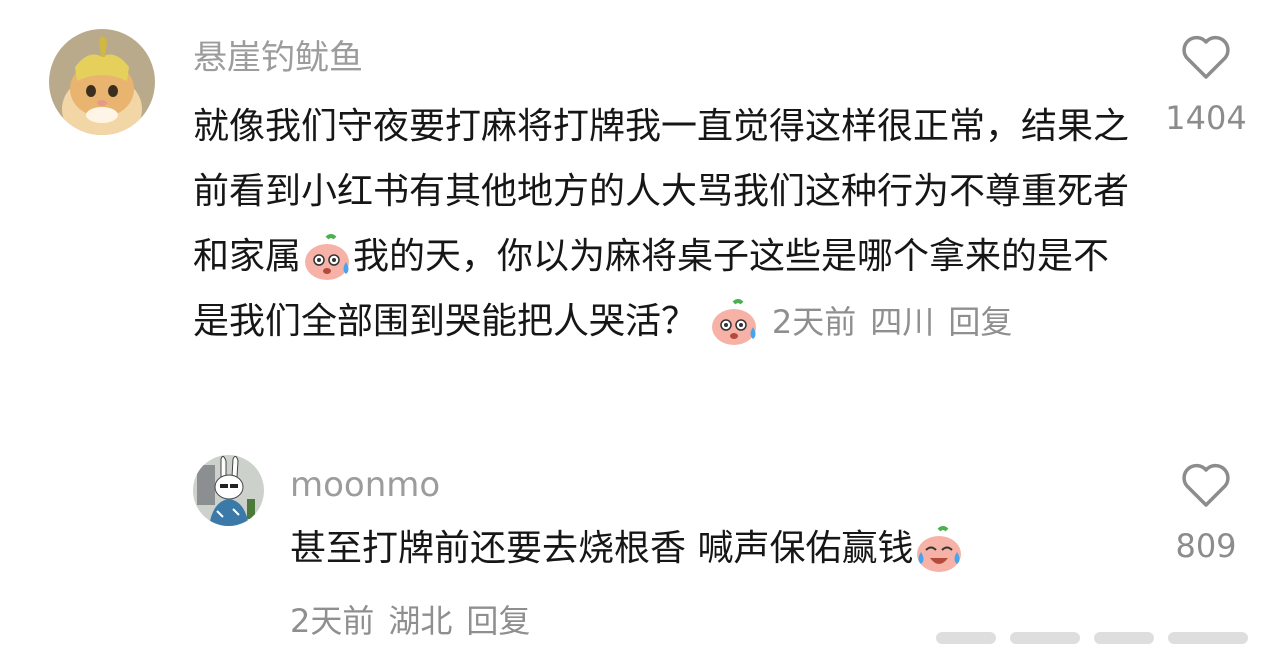 The width and height of the screenshot is (1284, 672). Describe the element at coordinates (1206, 118) in the screenshot. I see `like-count: 1404` at that location.